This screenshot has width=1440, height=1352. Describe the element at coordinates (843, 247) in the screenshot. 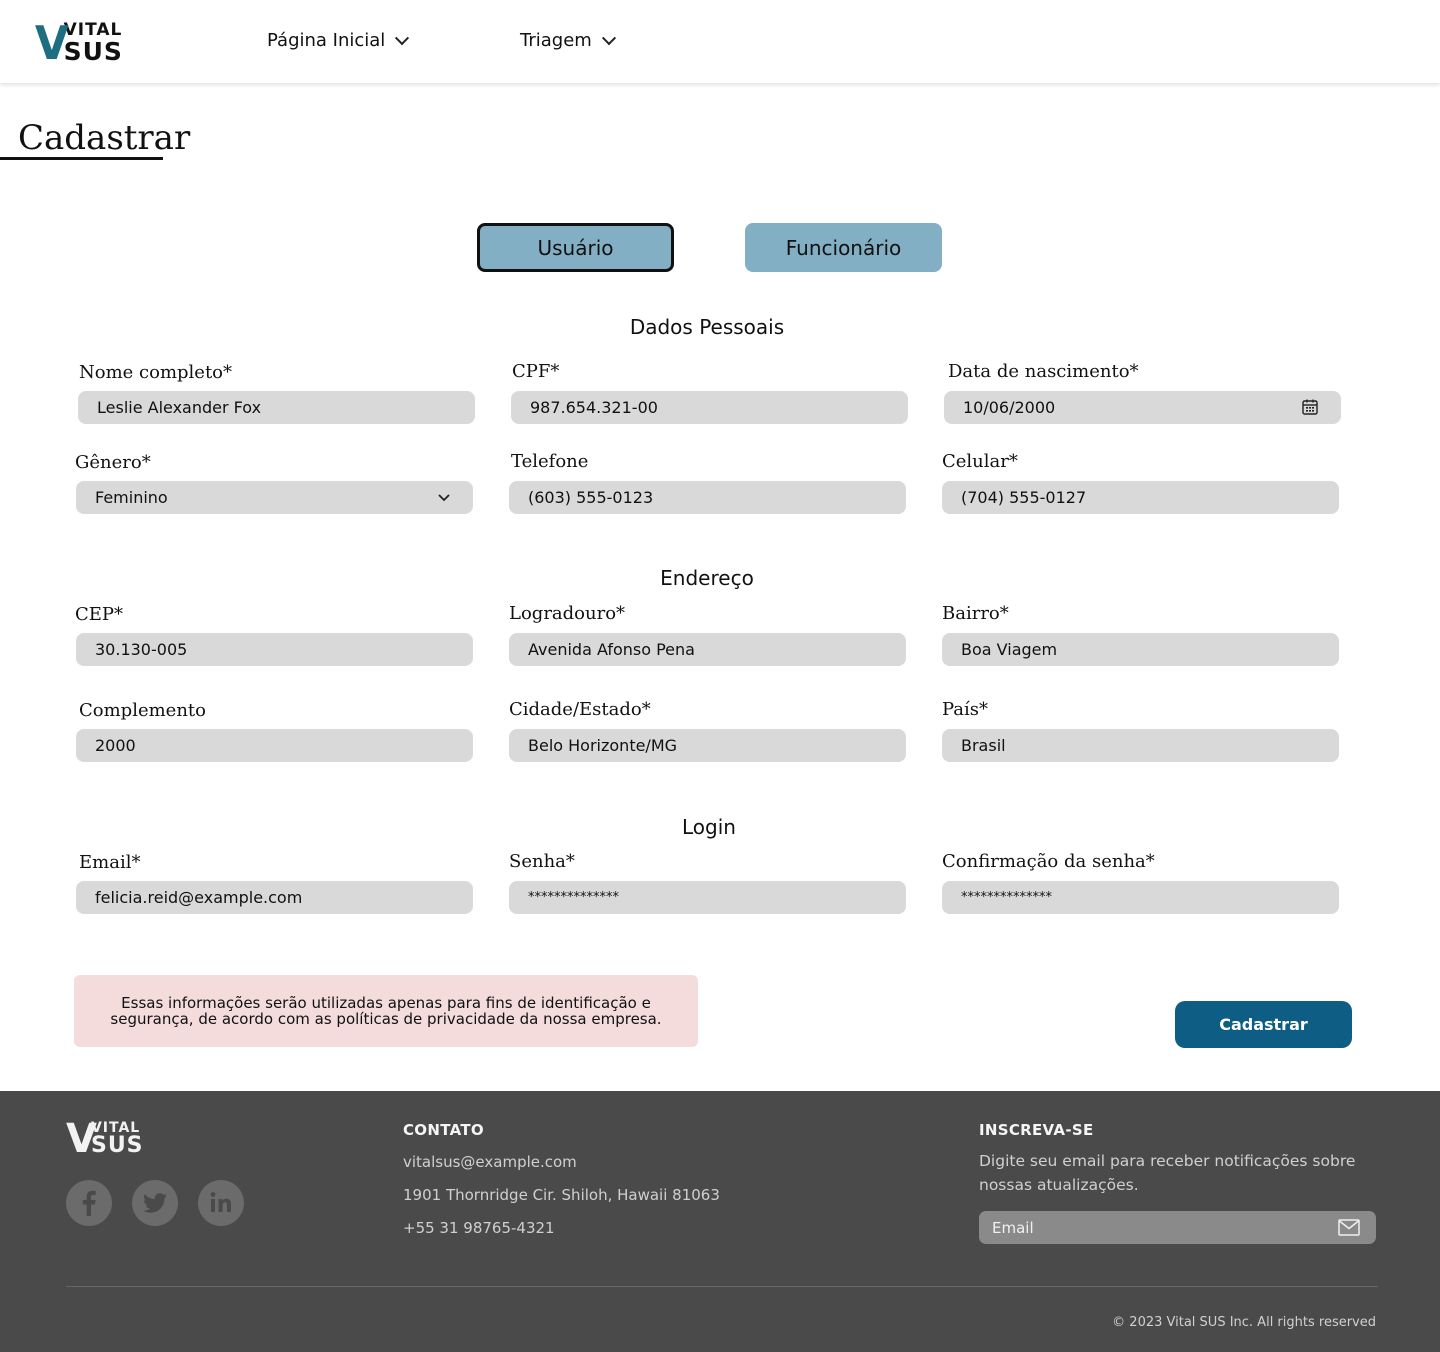

I see `tab-funcionario: Funcionário` at that location.